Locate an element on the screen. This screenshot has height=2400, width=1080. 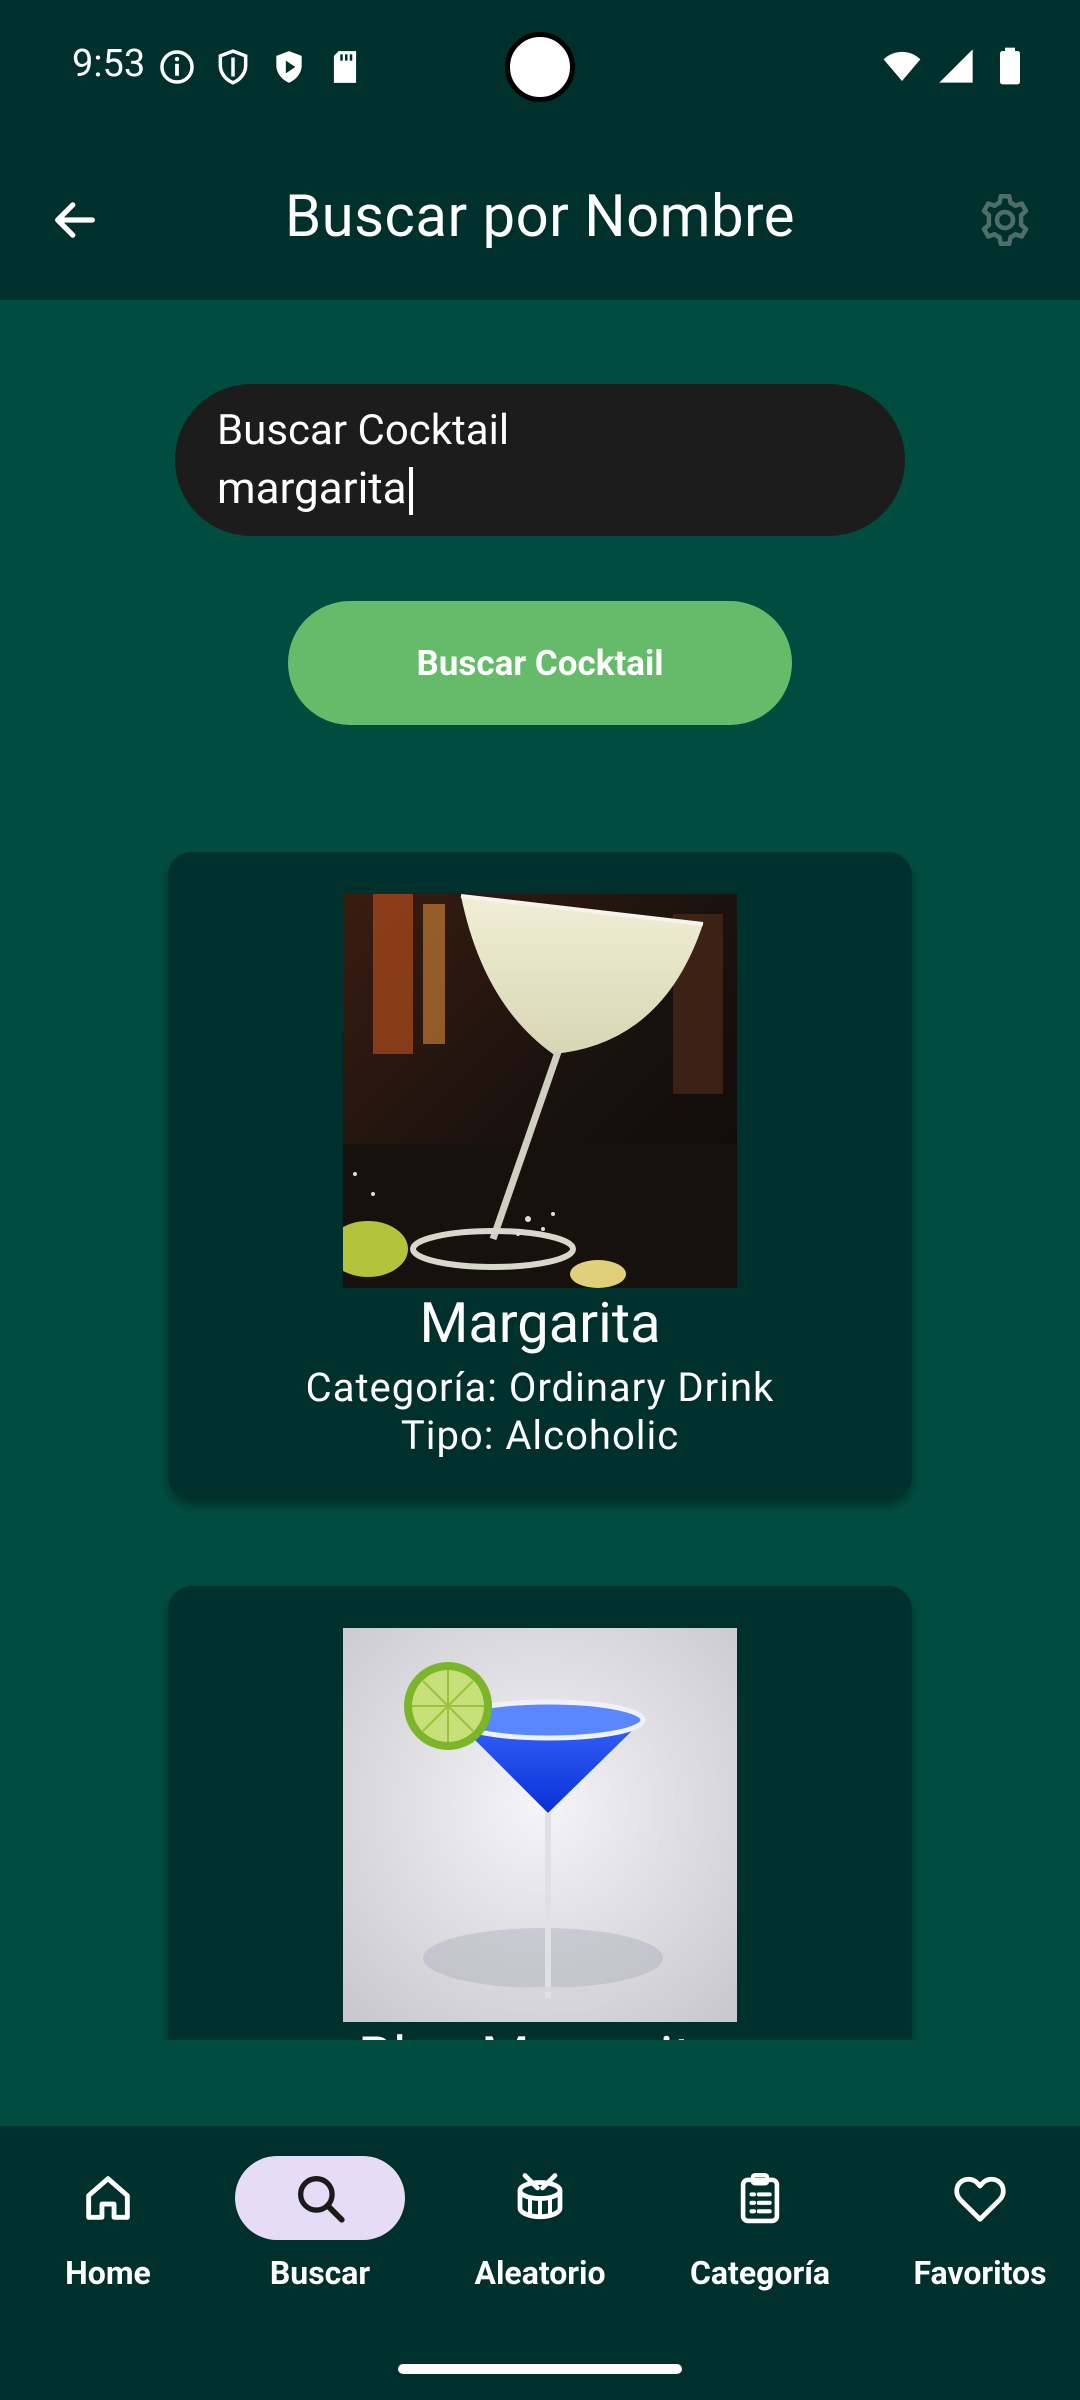
nav-active-indicator is located at coordinates (320, 2198).